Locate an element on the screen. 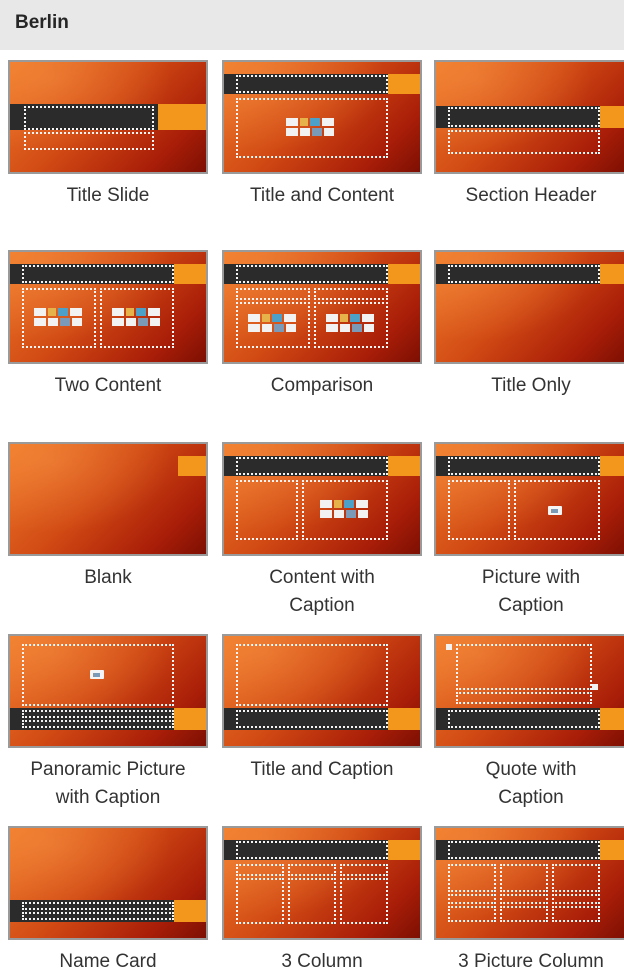 The image size is (624, 976). open-quote-icon is located at coordinates (449, 647).